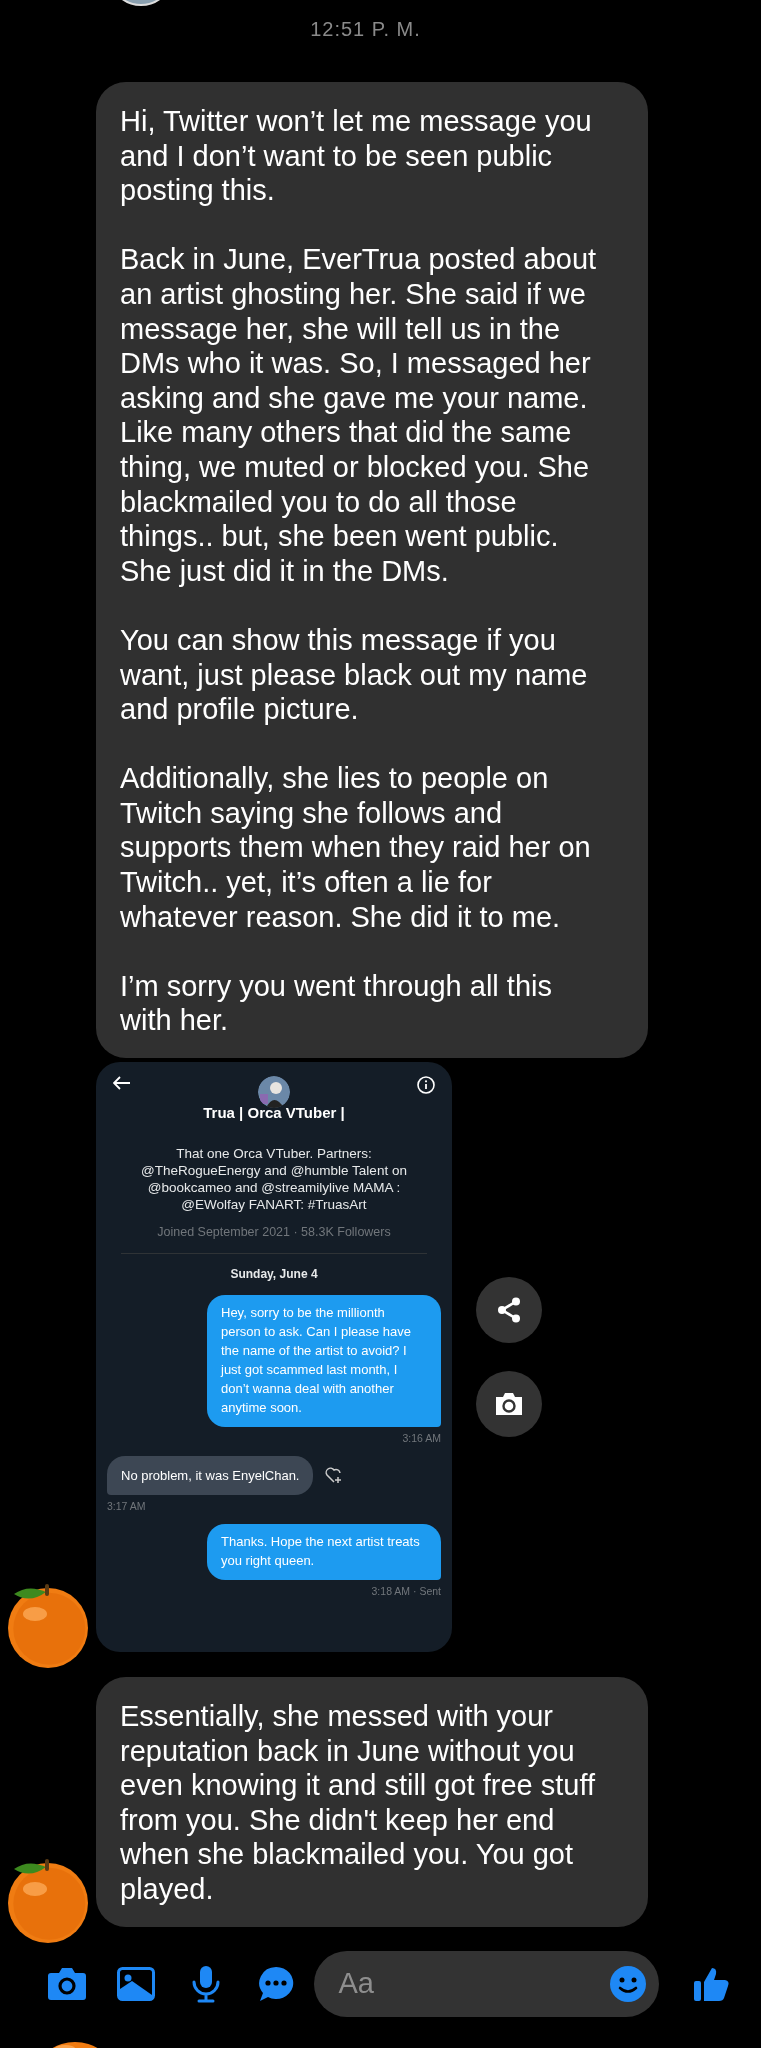  I want to click on profile-name: Trua | Orca VTuber |, so click(274, 1113).